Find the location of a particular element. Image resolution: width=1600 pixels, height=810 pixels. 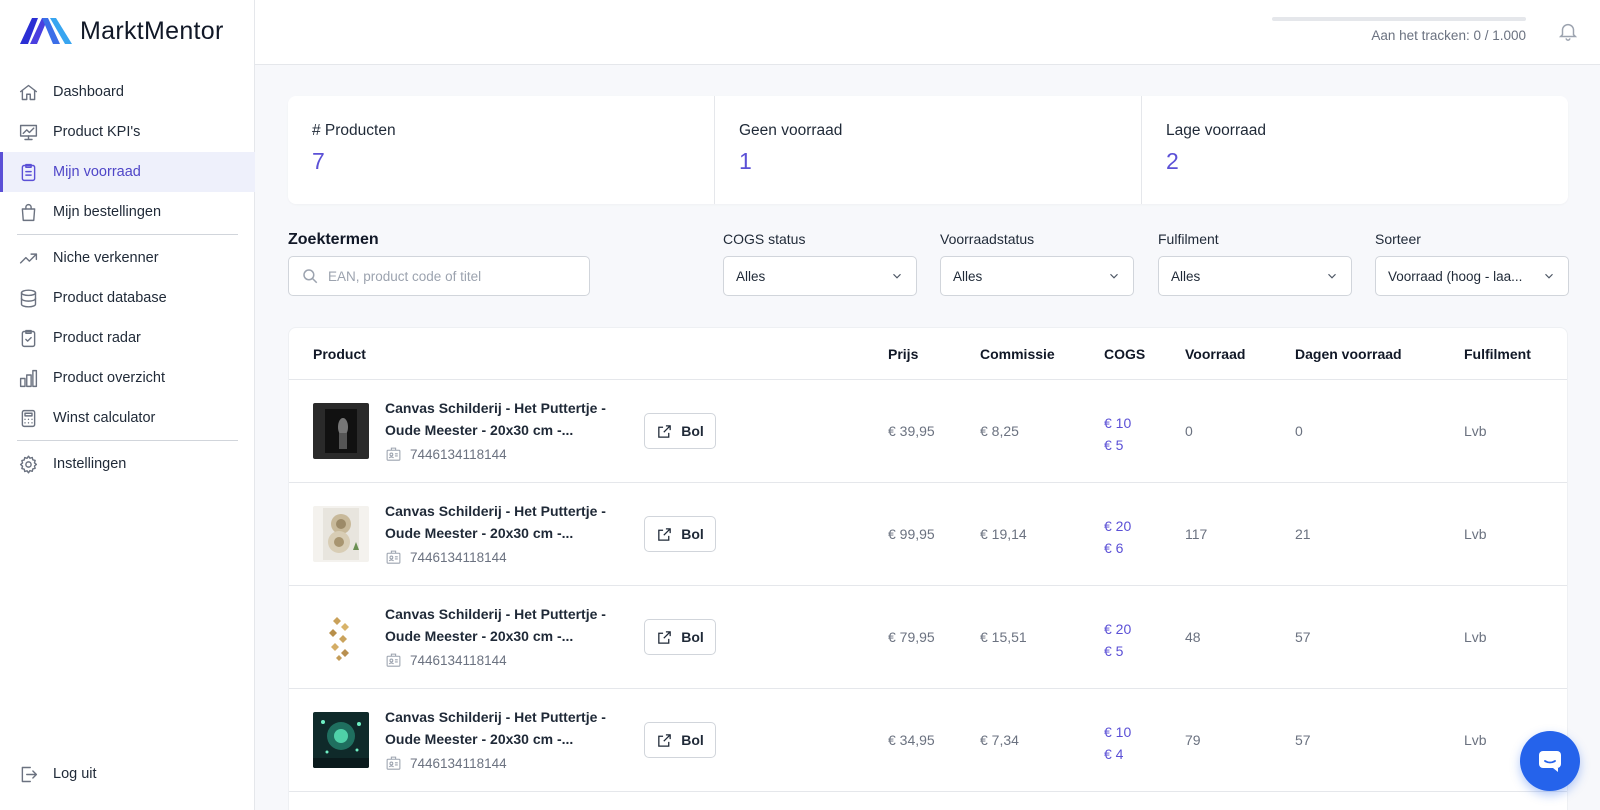

sidebar-item-label: Mijn bestellingen is located at coordinates (107, 212).